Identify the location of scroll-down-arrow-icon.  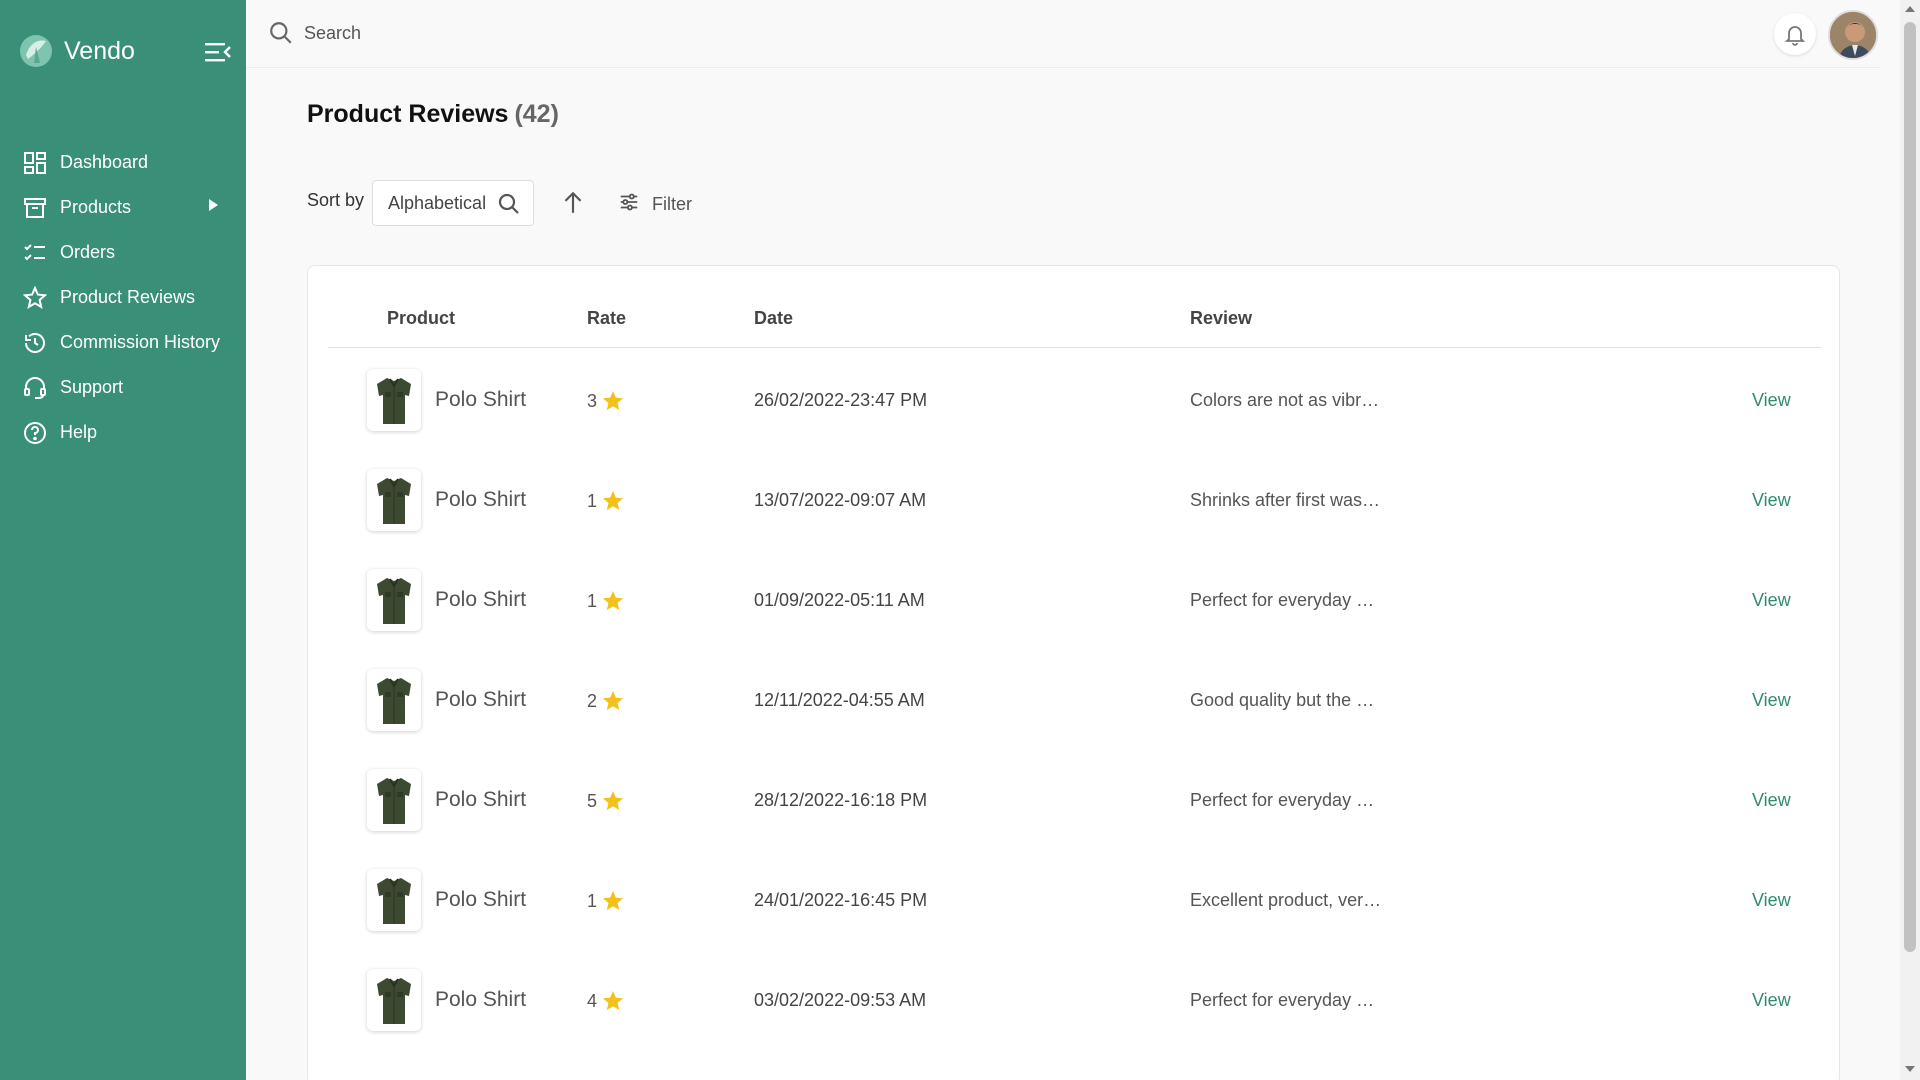
(1910, 1069).